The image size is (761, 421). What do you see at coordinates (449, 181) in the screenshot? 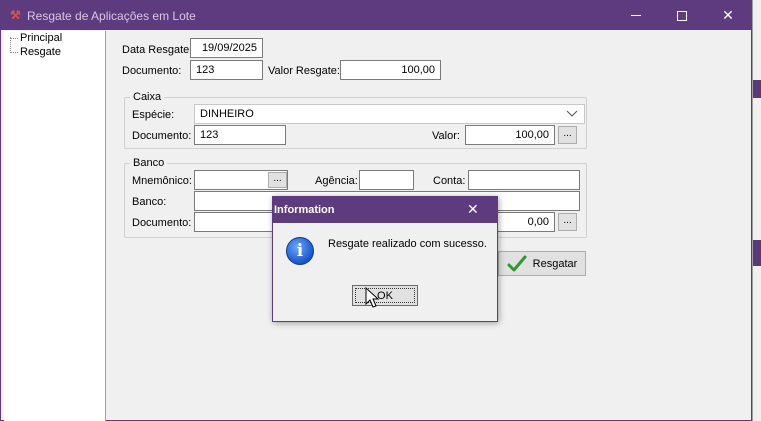
I see `conta-label: Conta:` at bounding box center [449, 181].